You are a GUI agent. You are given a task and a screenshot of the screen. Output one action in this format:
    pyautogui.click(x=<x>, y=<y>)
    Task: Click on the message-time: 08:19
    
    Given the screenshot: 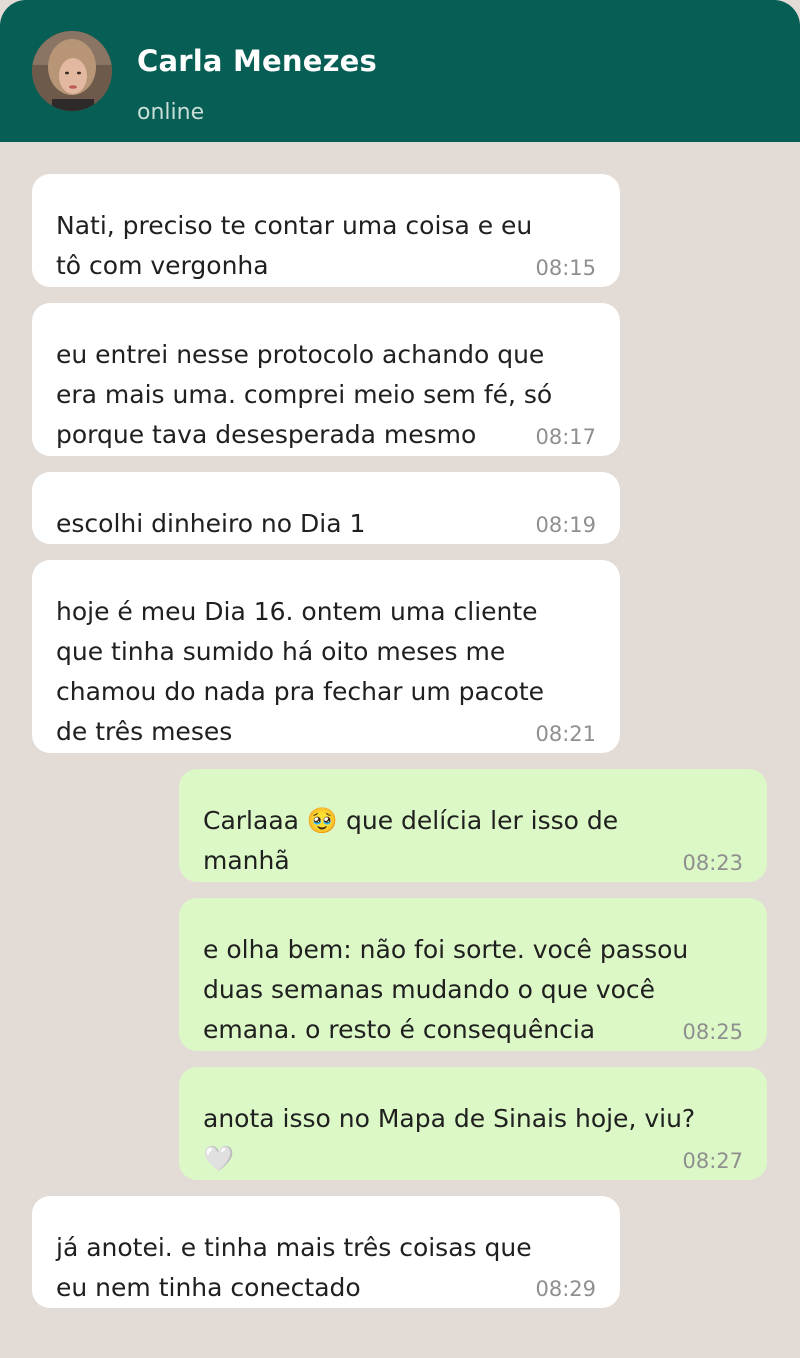 What is the action you would take?
    pyautogui.click(x=565, y=525)
    